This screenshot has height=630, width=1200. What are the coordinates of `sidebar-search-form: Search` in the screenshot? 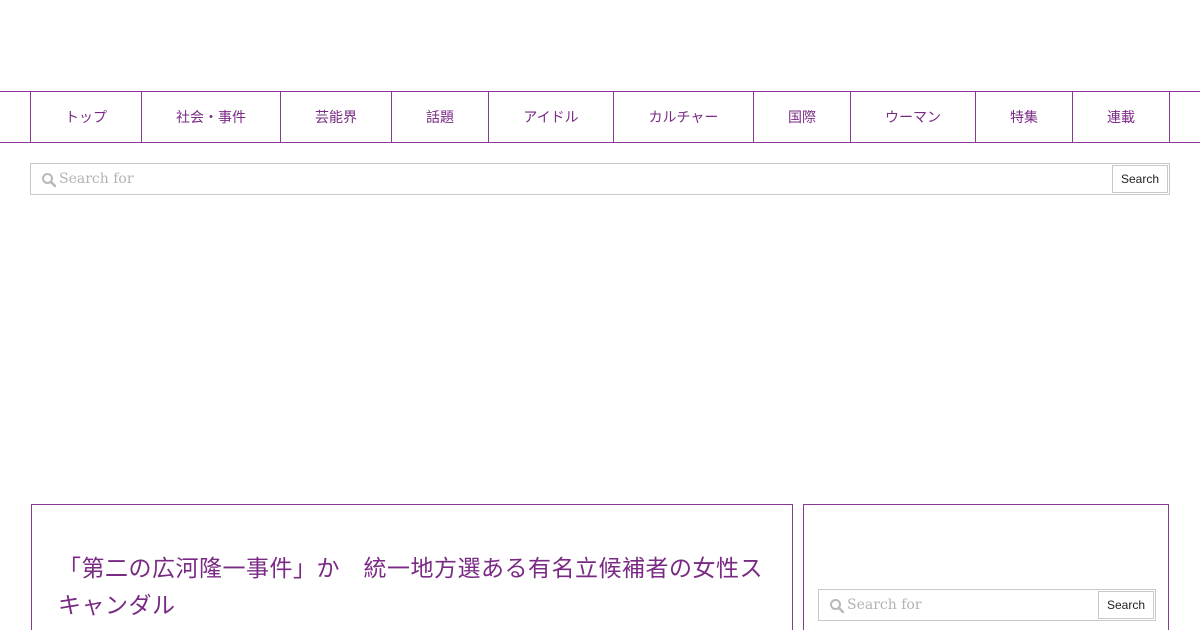 It's located at (987, 605).